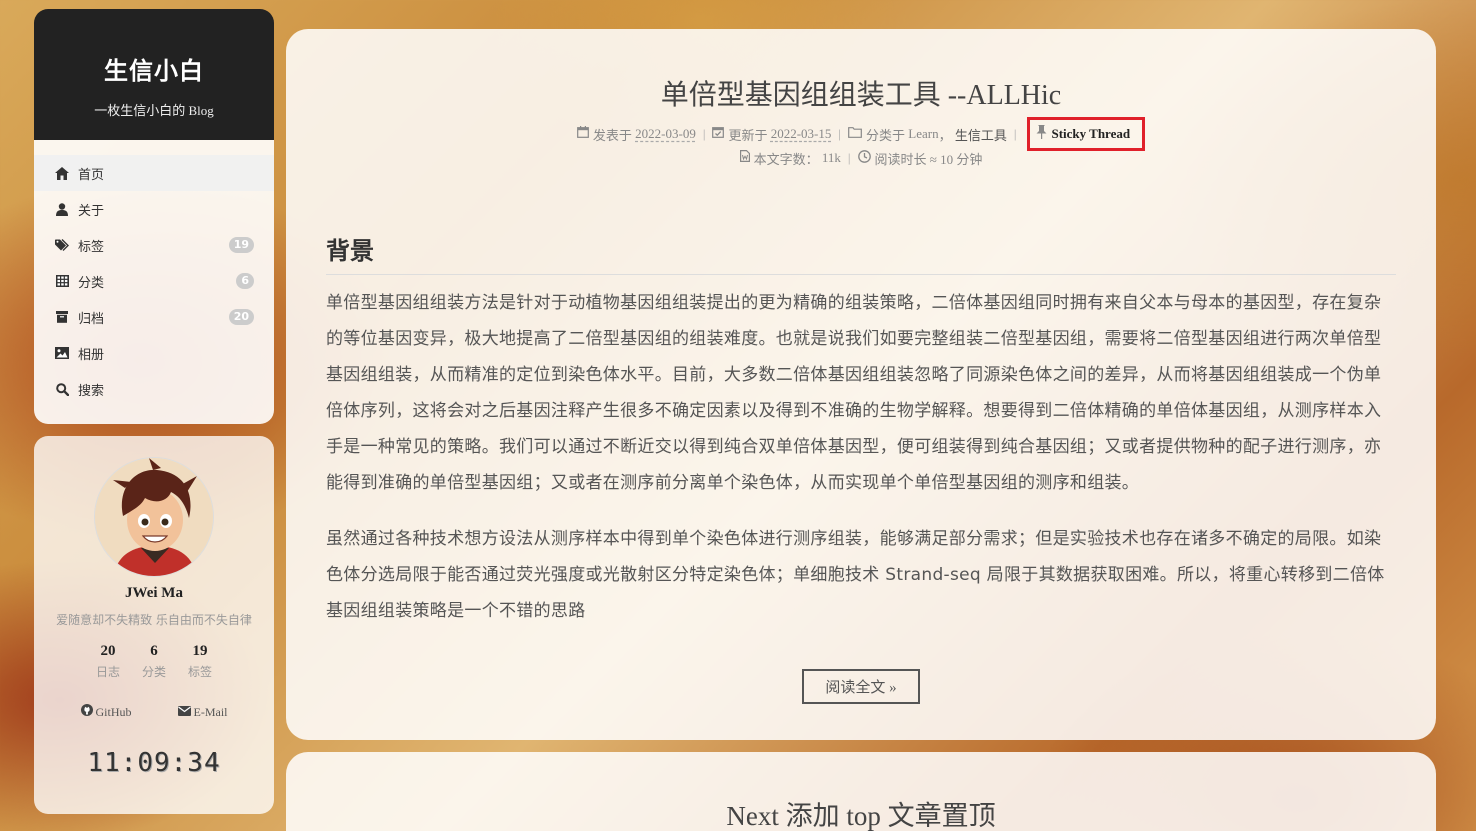 Image resolution: width=1476 pixels, height=831 pixels. Describe the element at coordinates (861, 791) in the screenshot. I see `next-post-card: Next 添加 top 文章置顶` at that location.